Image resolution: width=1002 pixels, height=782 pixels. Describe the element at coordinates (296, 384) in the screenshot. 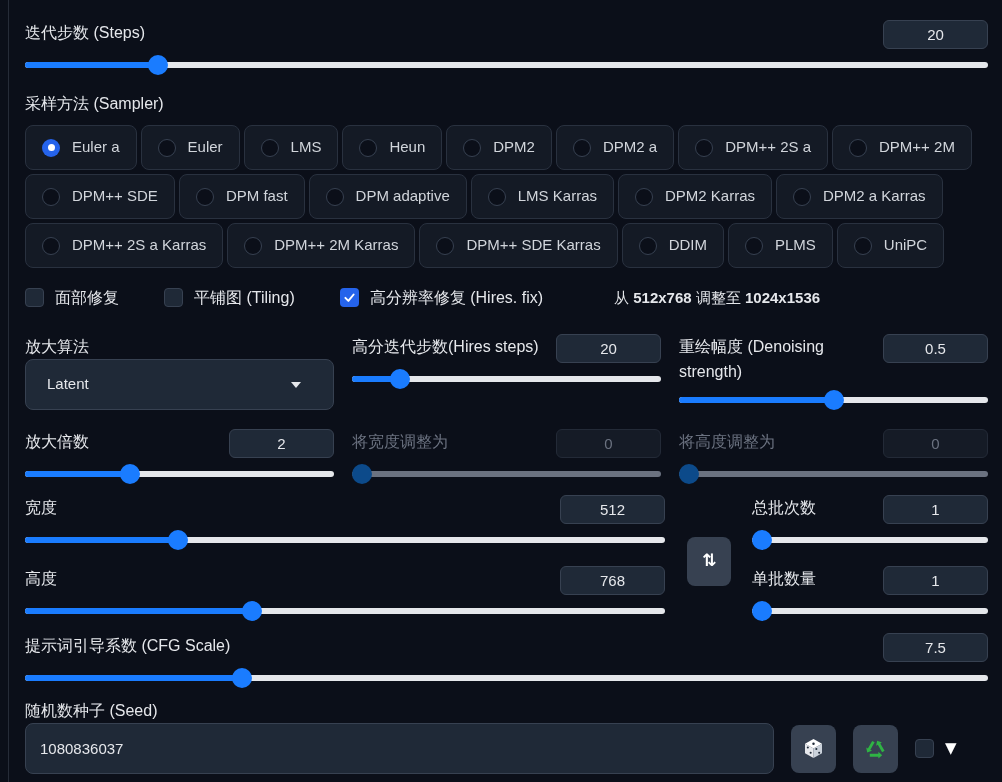

I see `caret-icon` at that location.